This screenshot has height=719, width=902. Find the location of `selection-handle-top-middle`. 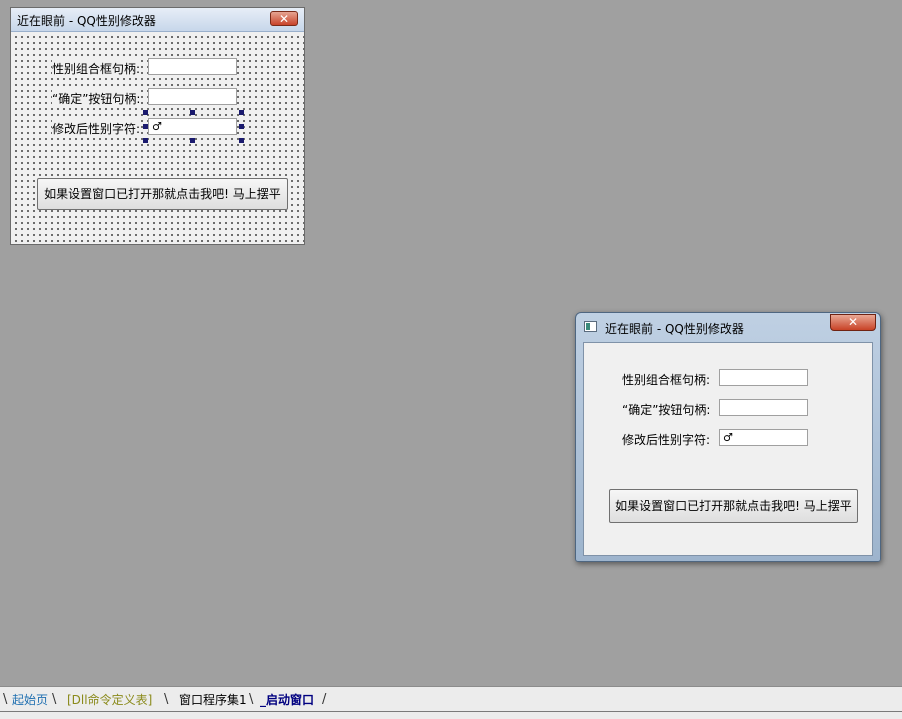

selection-handle-top-middle is located at coordinates (192, 112).